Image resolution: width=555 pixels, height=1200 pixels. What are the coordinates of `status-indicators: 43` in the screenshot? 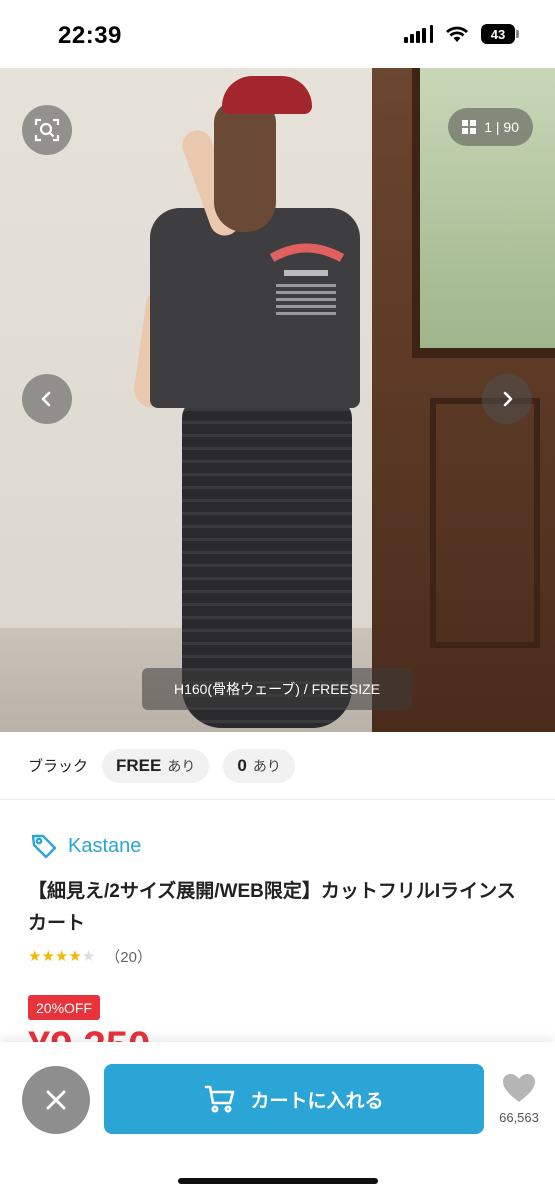 It's located at (461, 34).